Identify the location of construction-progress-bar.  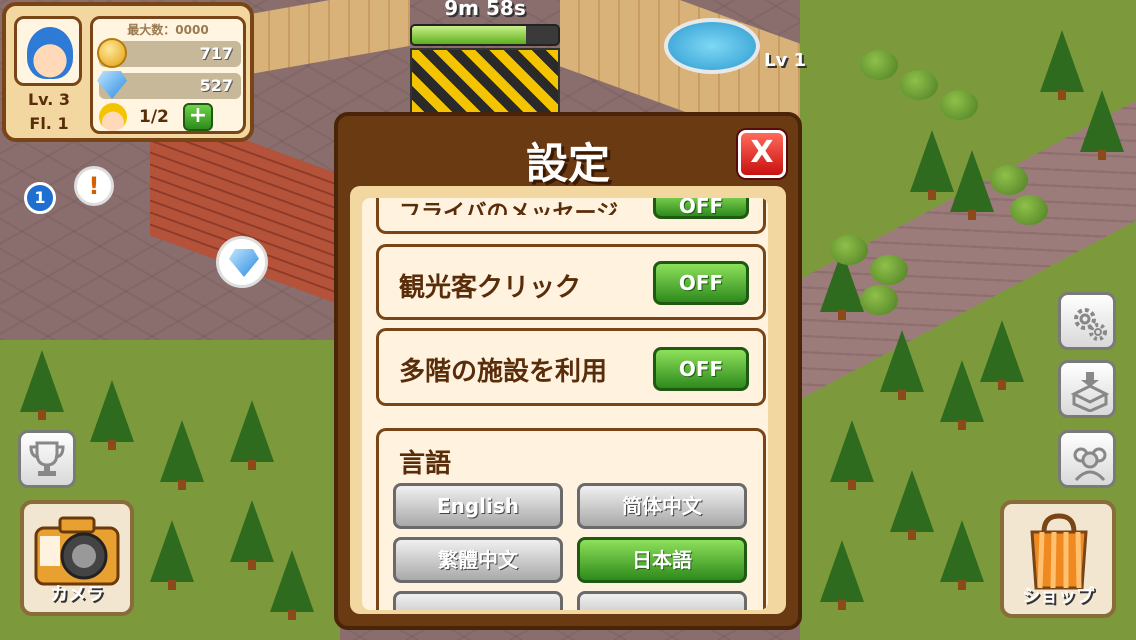
(485, 35).